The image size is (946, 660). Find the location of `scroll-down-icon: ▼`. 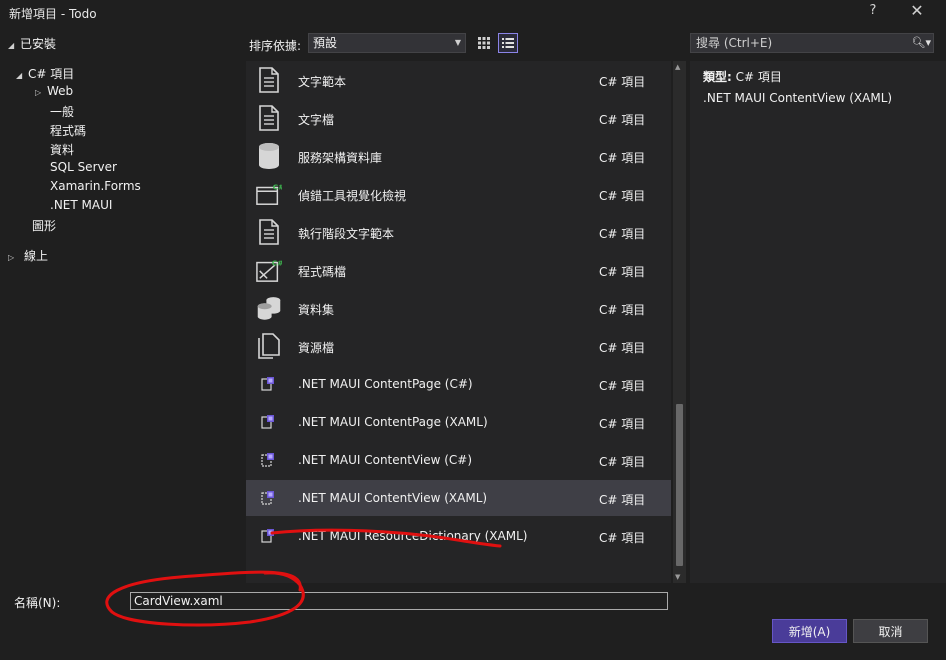

scroll-down-icon: ▼ is located at coordinates (677, 577).